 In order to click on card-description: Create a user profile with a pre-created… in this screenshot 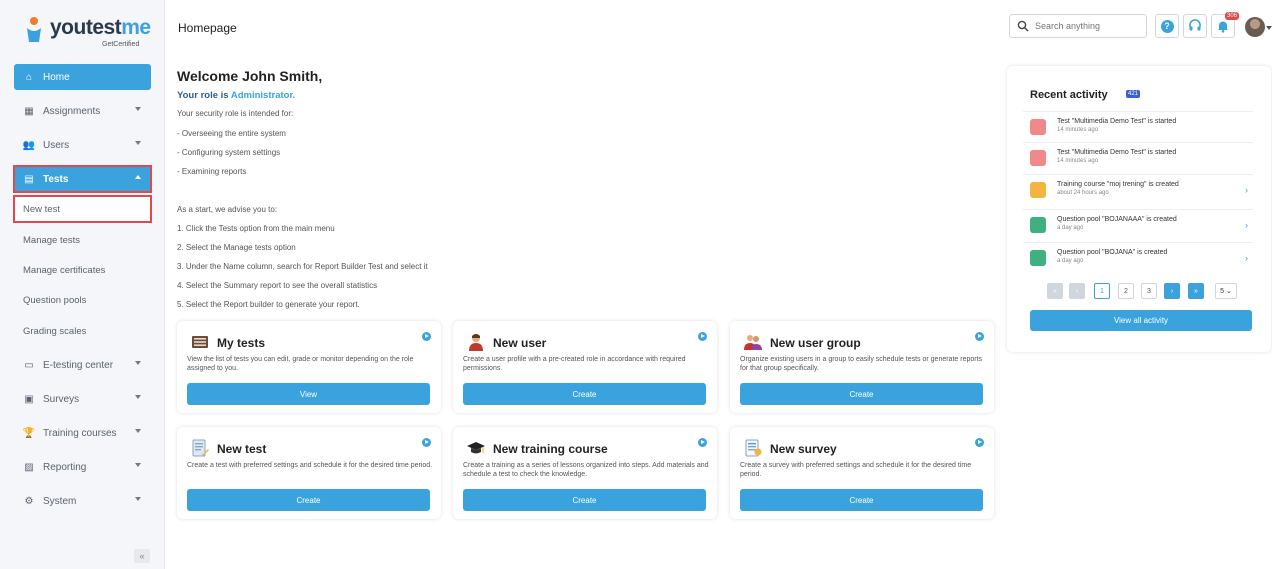, I will do `click(574, 364)`.